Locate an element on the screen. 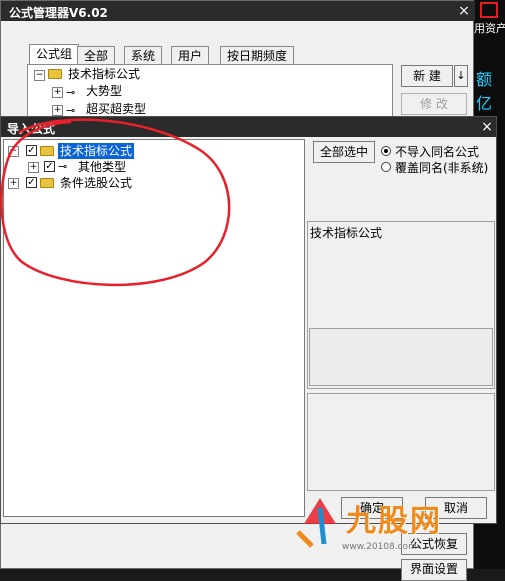 This screenshot has height=581, width=505. new-button: 新 建 is located at coordinates (427, 76).